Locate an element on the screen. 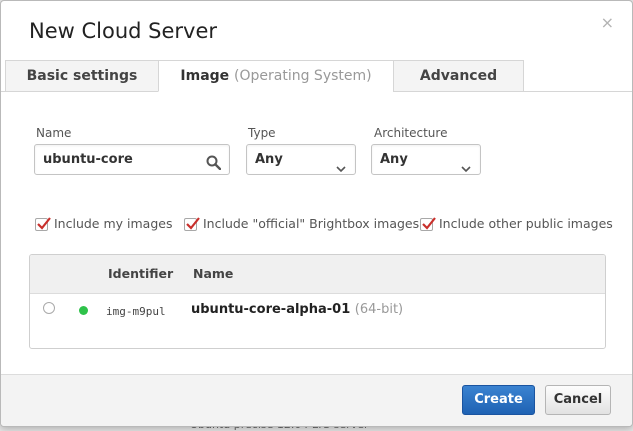 The image size is (633, 431). image-name-cell: ubuntu-core-alpha-01 (64-bit) is located at coordinates (297, 309).